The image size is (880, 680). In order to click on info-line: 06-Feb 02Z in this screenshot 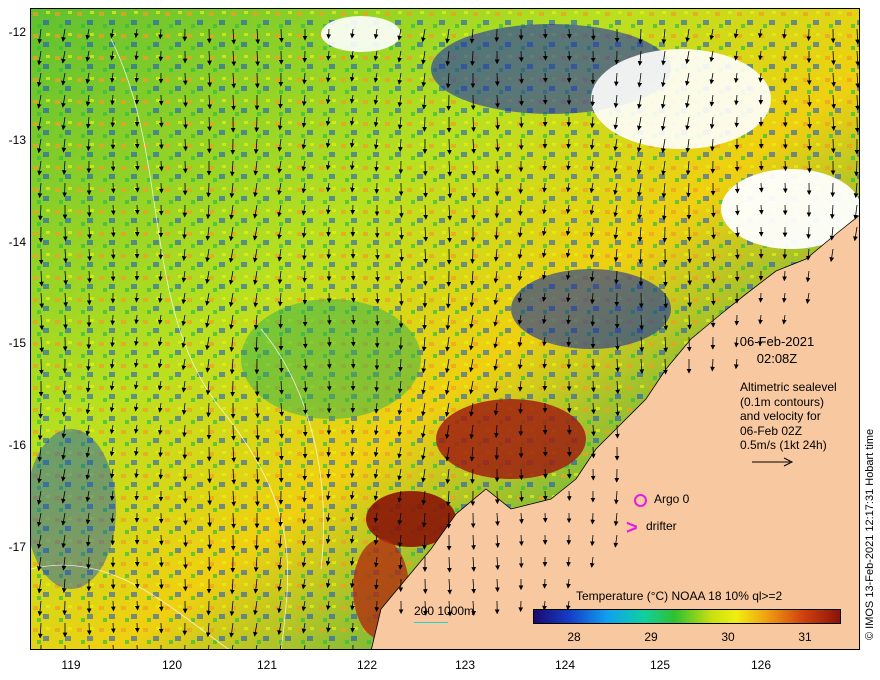, I will do `click(771, 430)`.